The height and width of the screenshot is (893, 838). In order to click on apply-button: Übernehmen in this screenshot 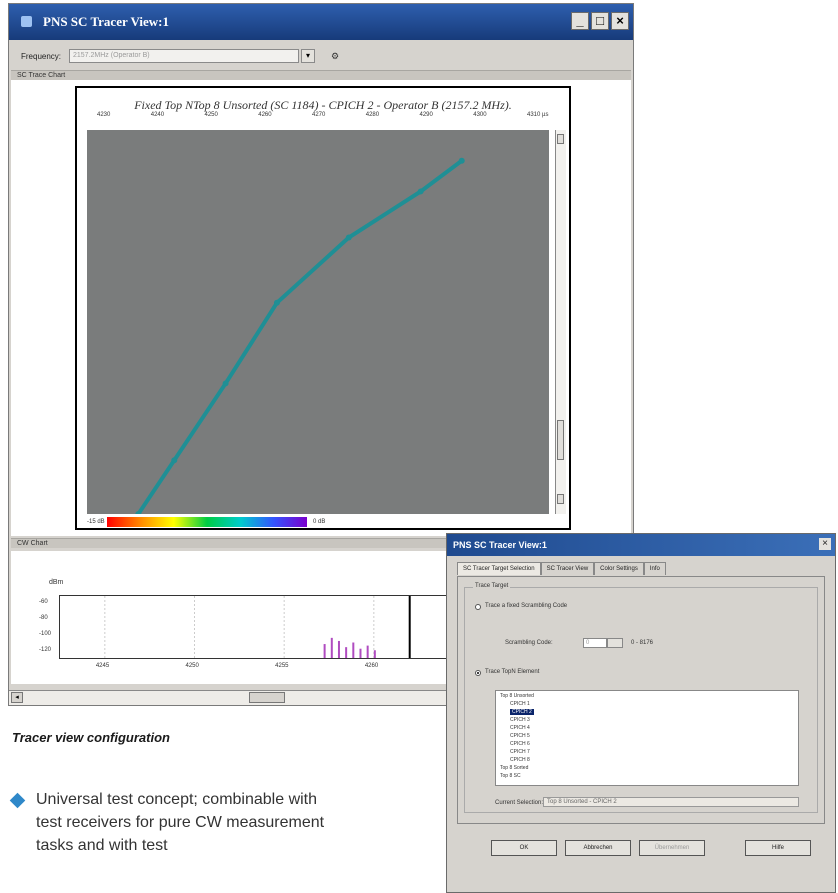, I will do `click(672, 848)`.